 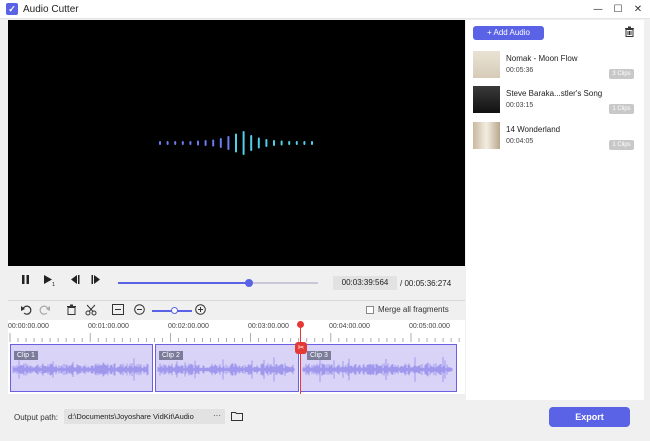 What do you see at coordinates (325, 9) in the screenshot?
I see `title-bar: ✓ Audio Cutter — ☐ ✕` at bounding box center [325, 9].